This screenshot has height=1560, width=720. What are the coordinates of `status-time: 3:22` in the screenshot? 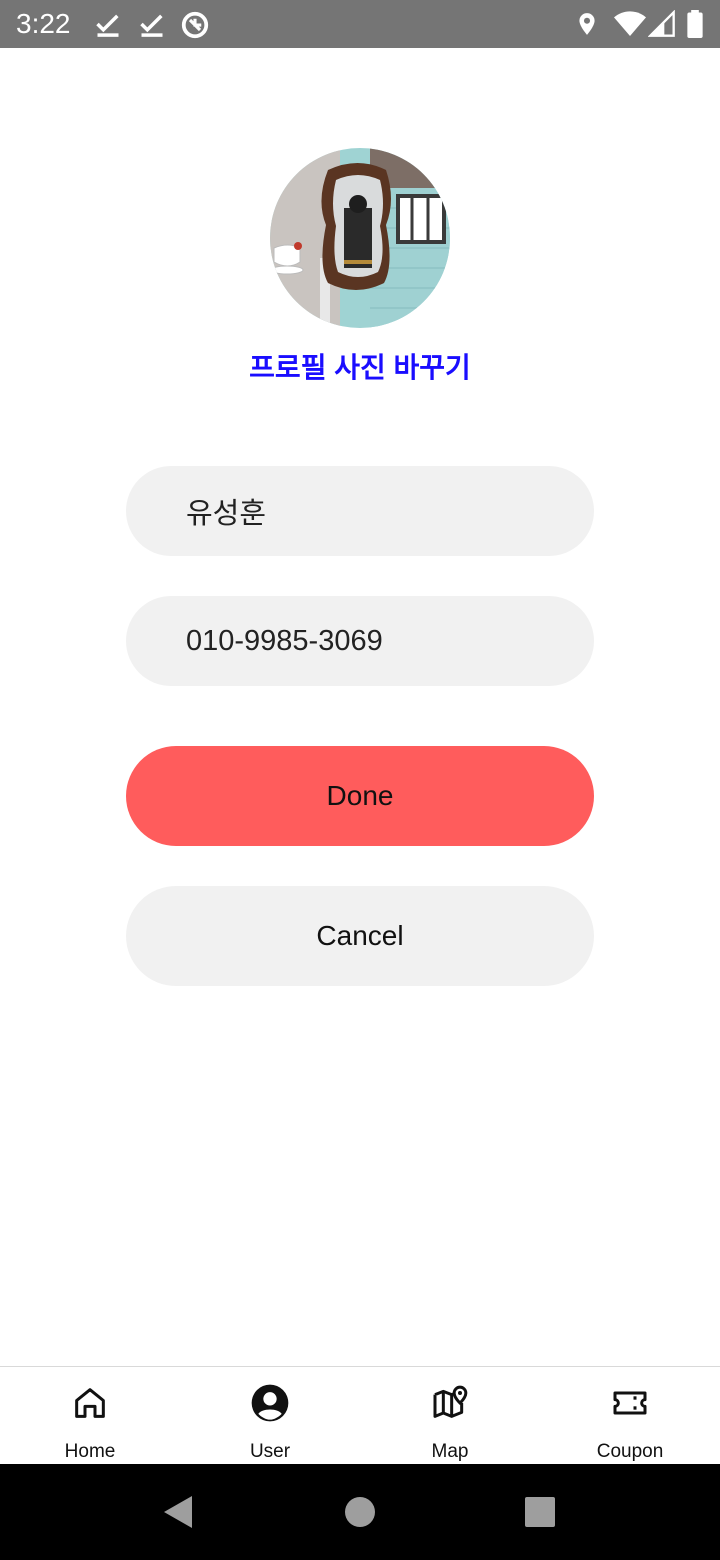 It's located at (43, 23).